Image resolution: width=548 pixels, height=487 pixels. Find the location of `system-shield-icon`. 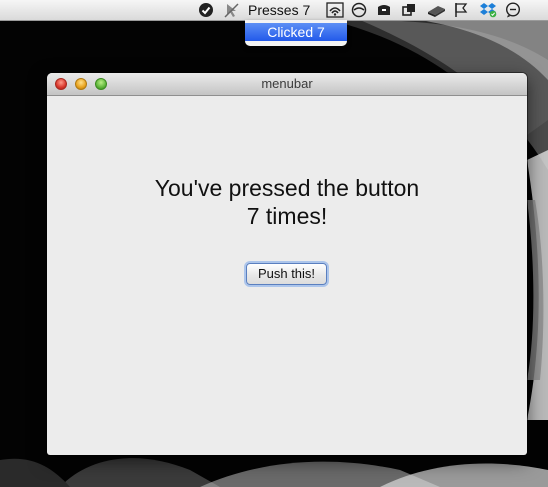

system-shield-icon is located at coordinates (206, 10).